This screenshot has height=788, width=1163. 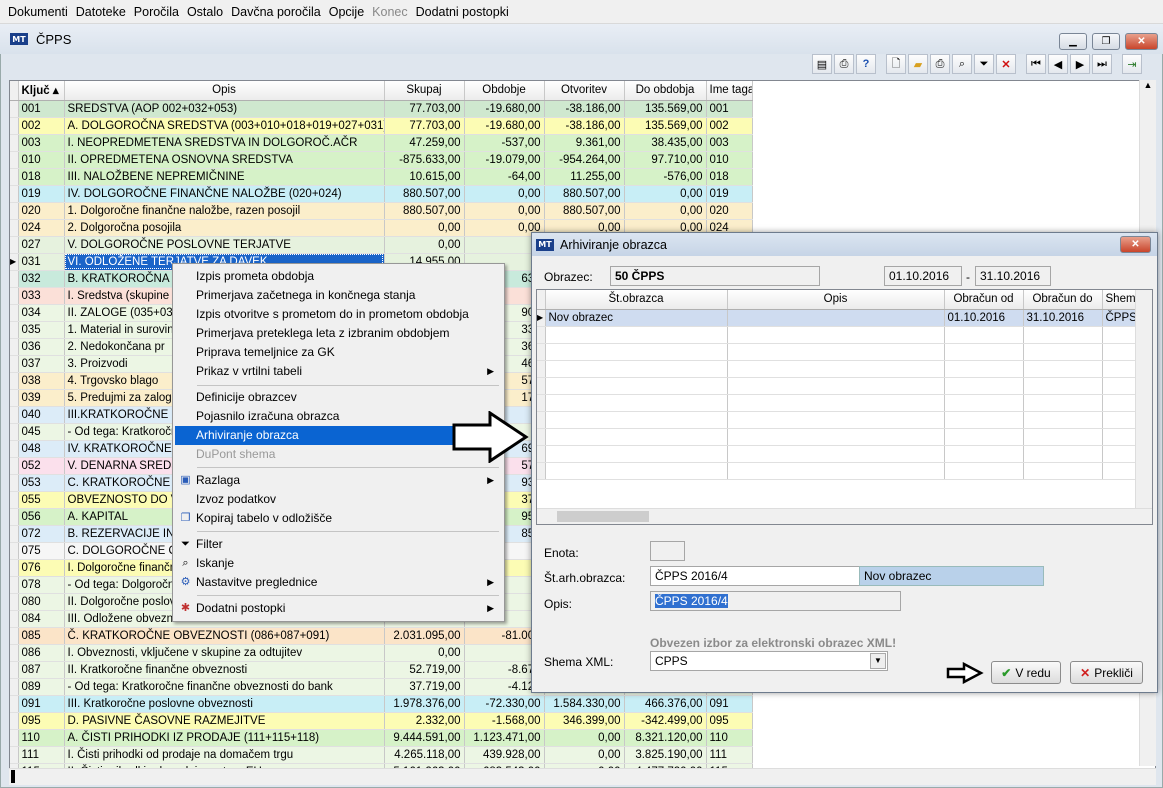 What do you see at coordinates (224, 704) in the screenshot?
I see `cell-opis: III. Kratkoročne poslovne obveznosti` at bounding box center [224, 704].